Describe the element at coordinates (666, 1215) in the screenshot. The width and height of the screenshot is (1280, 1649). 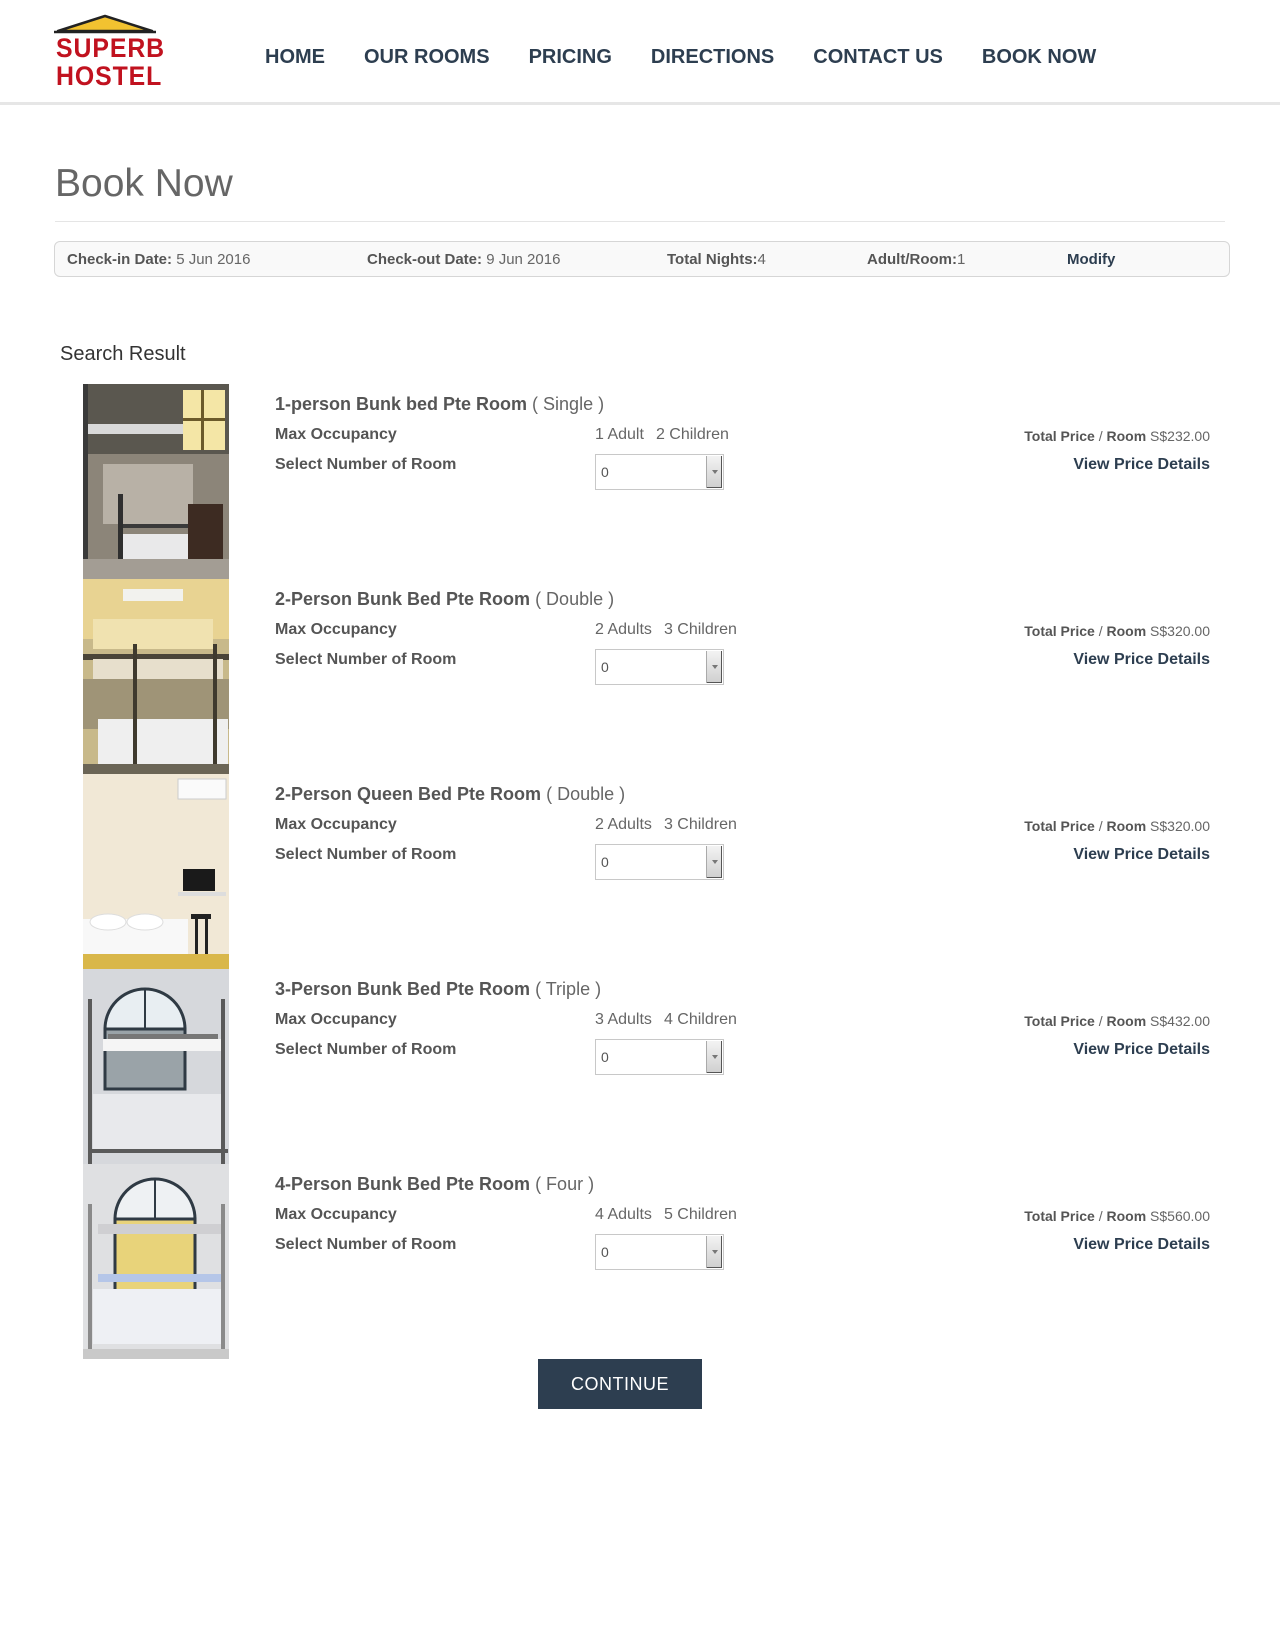
I see `max-occupancy-value: 4 Adults 5 Children` at that location.